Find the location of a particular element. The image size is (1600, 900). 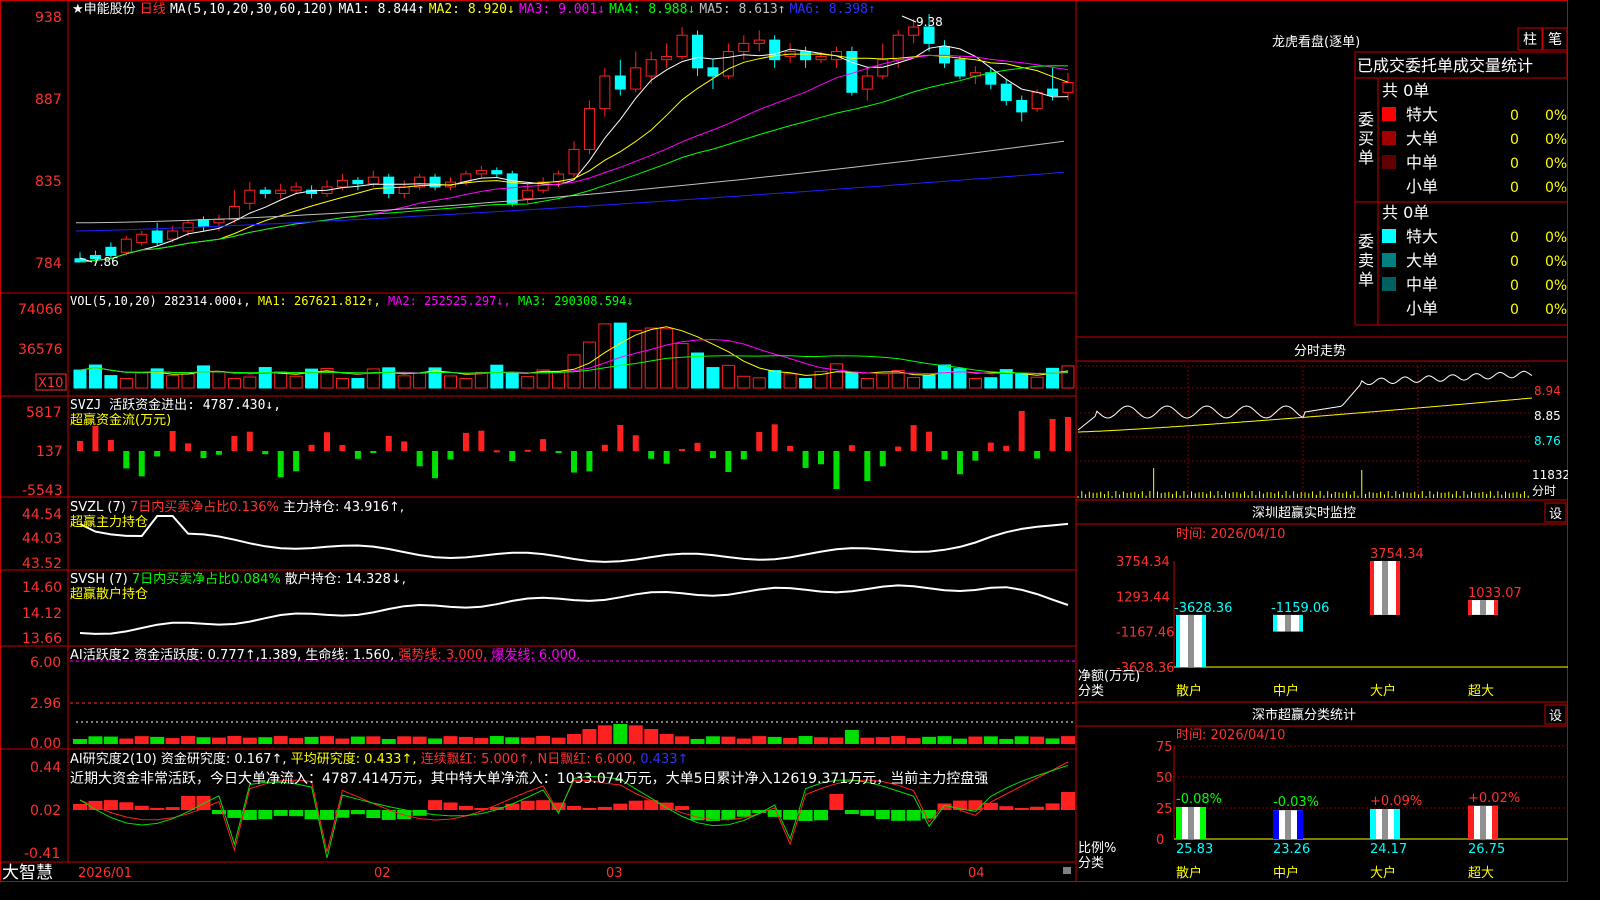

lhb-title: 龙虎看盘(逐单) is located at coordinates (1316, 42).